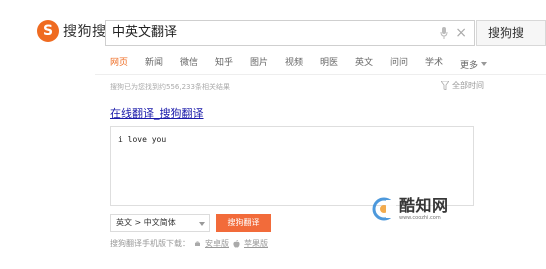  I want to click on tab-academic: 学术, so click(442, 64).